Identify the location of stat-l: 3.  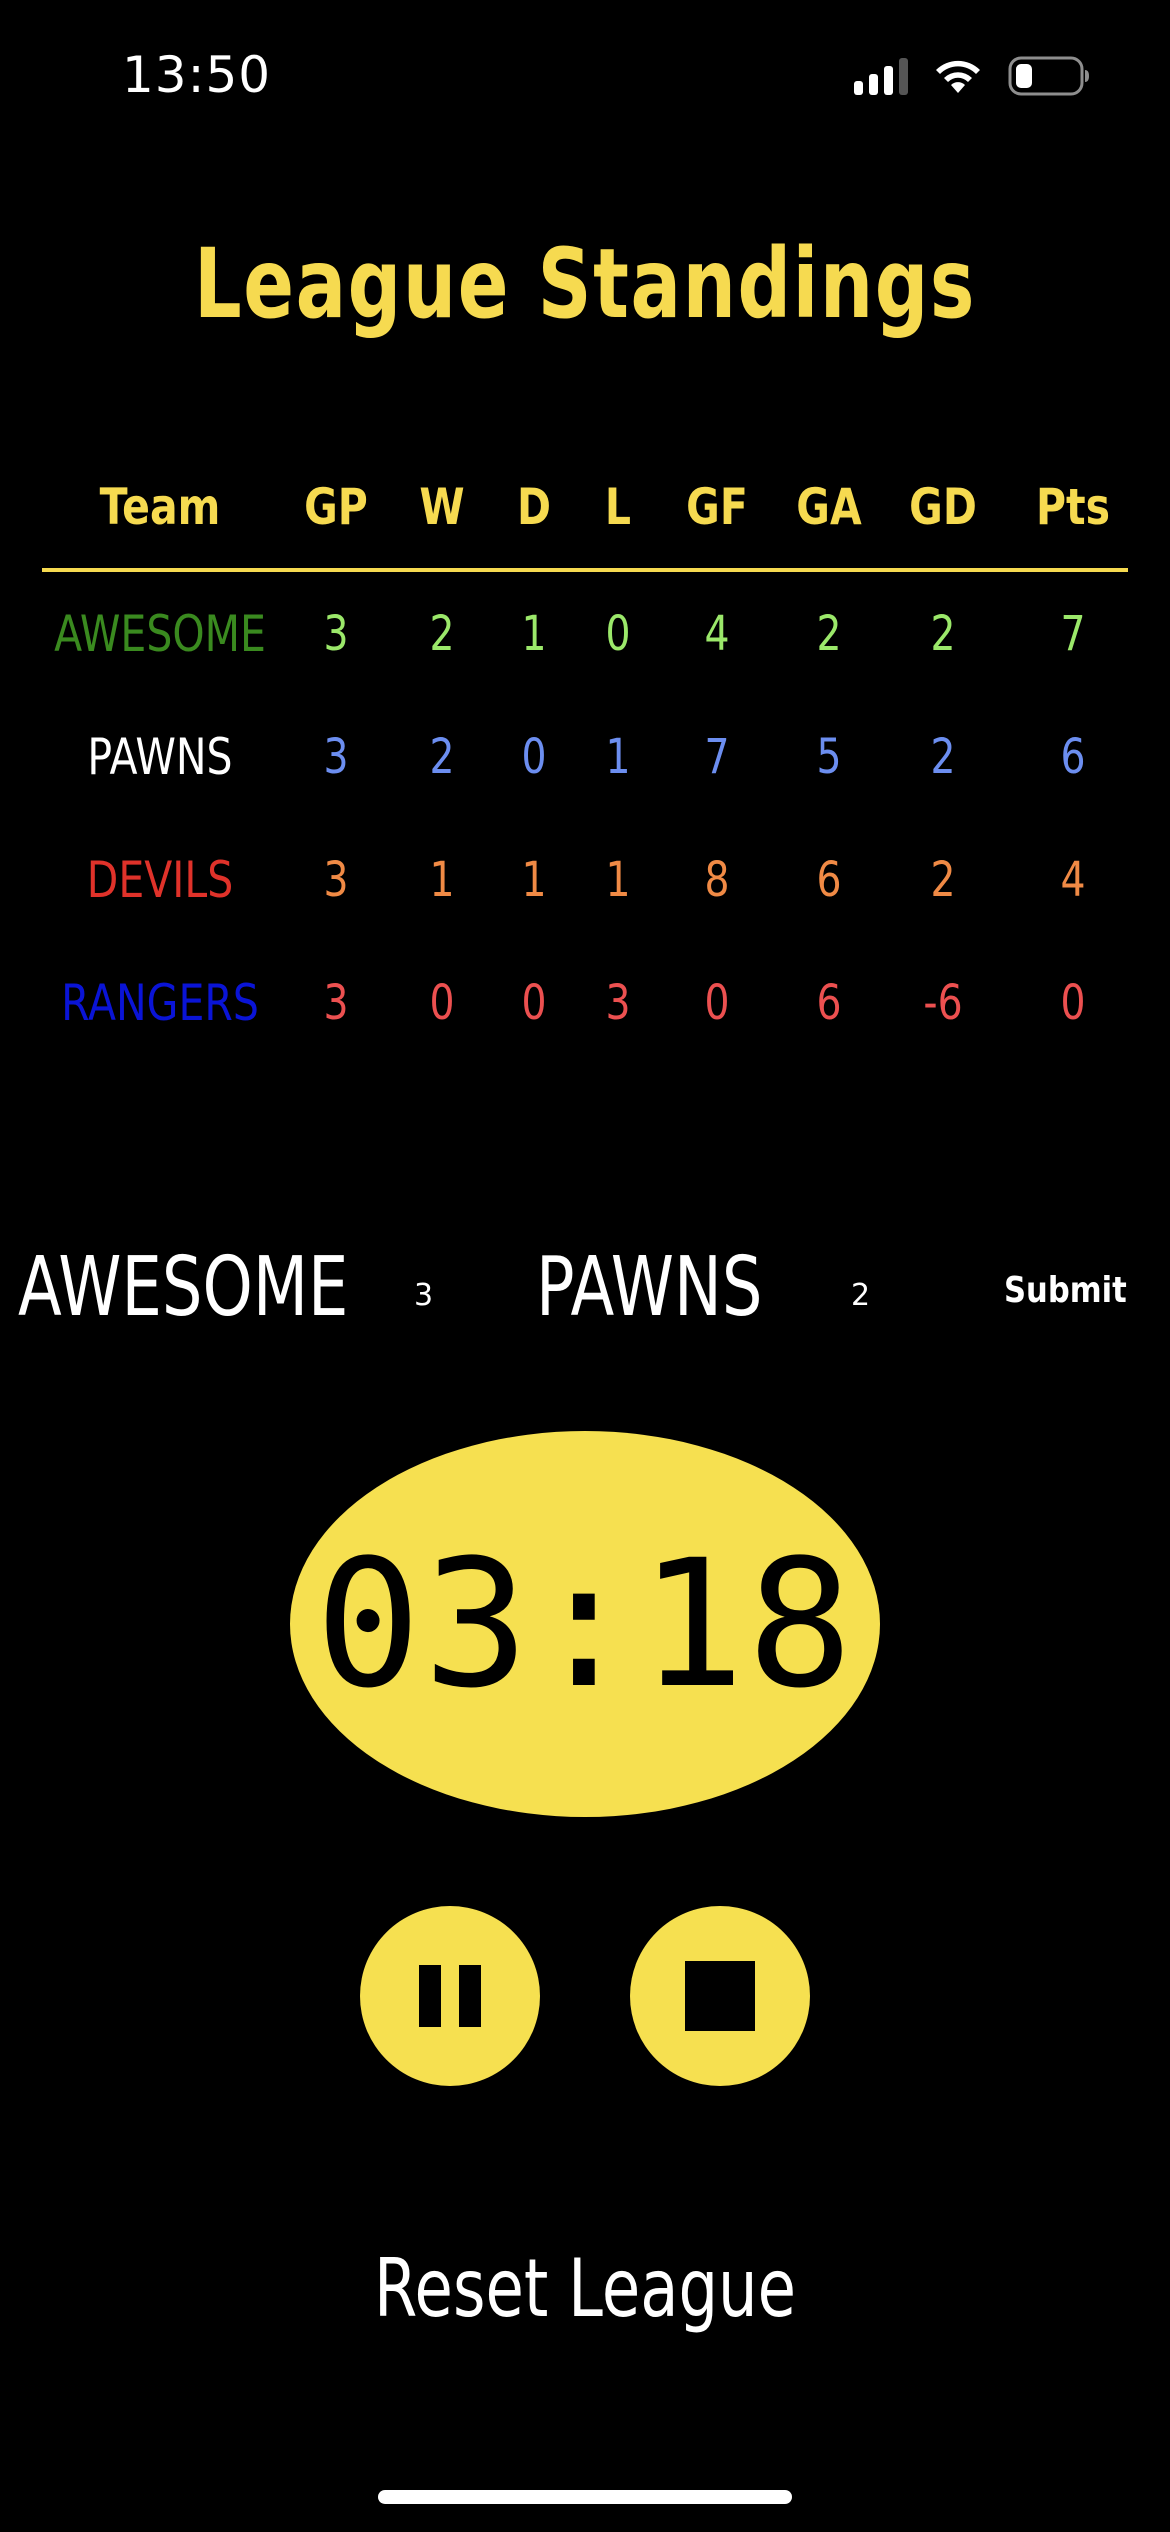
(618, 1002).